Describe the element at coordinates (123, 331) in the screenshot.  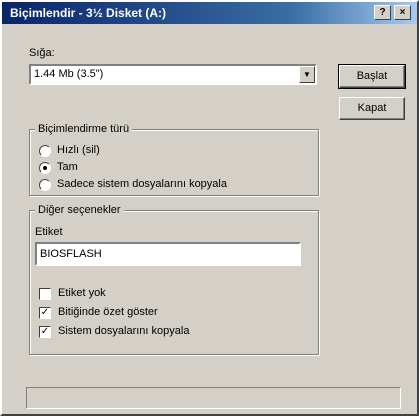
I see `checkbox-copy-system-text: Sistem dosyalarını kopyala` at that location.